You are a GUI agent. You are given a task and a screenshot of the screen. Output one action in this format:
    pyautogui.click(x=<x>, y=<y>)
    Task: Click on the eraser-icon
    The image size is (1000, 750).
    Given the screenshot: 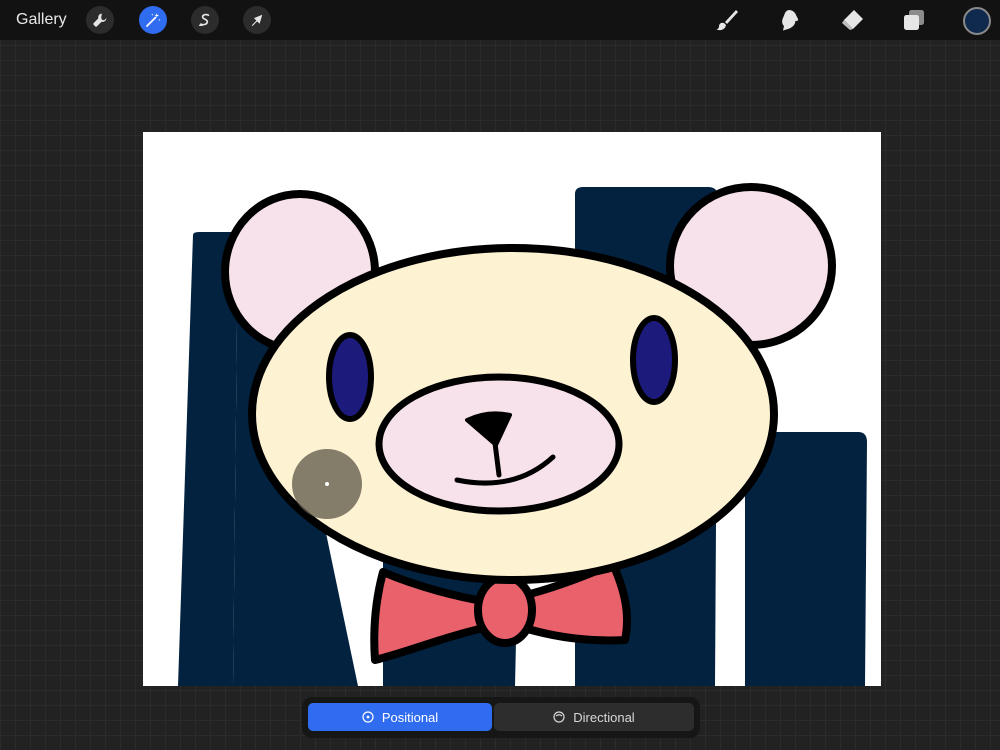 What is the action you would take?
    pyautogui.click(x=852, y=20)
    